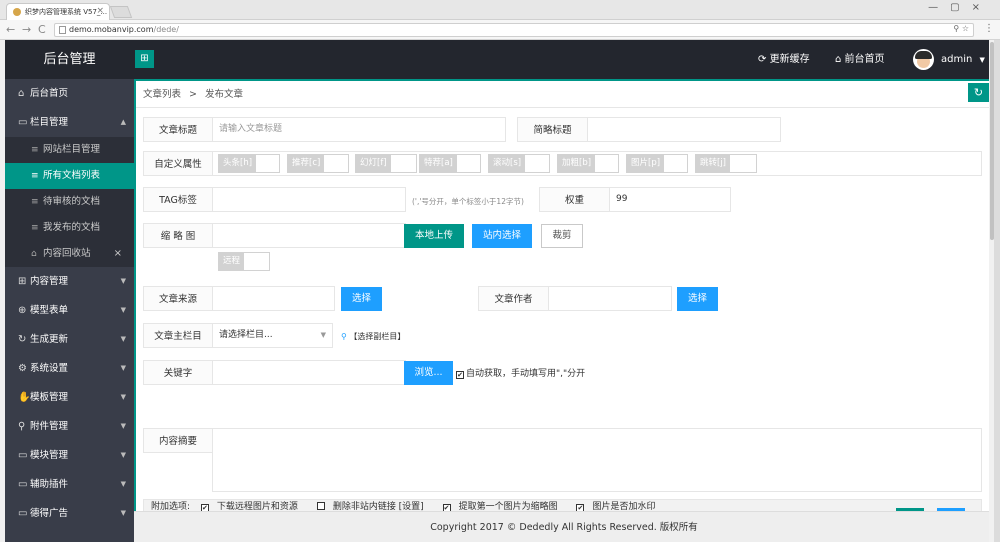  What do you see at coordinates (670, 199) in the screenshot?
I see `weight-input: 99` at bounding box center [670, 199].